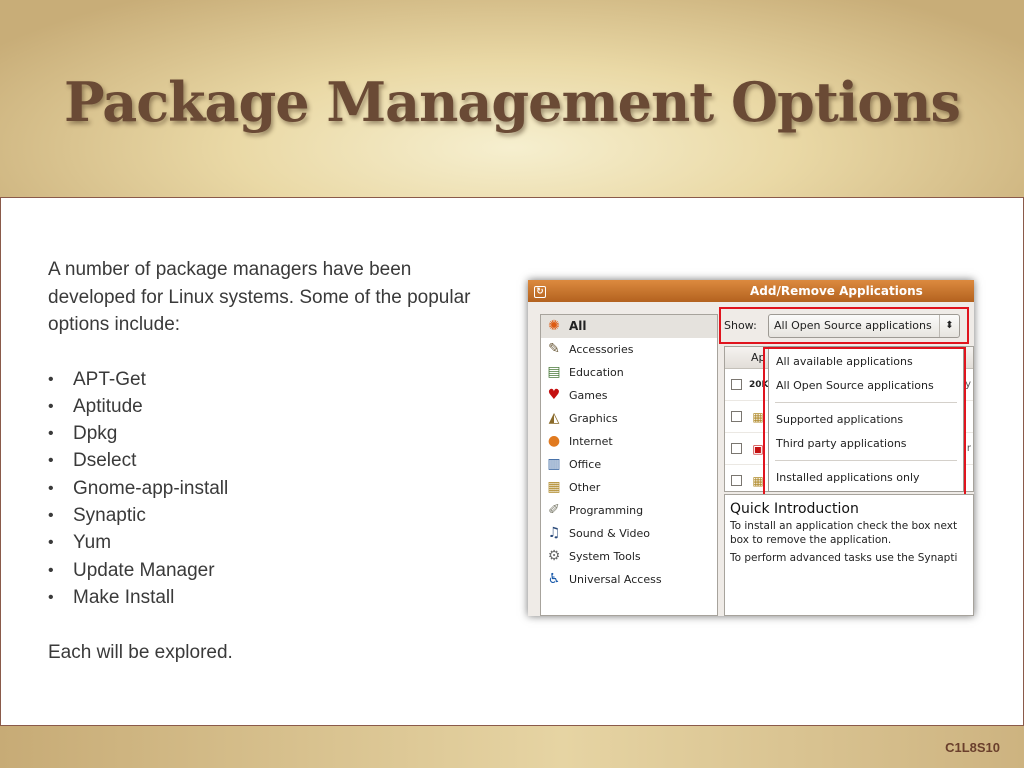 Image resolution: width=1024 pixels, height=768 pixels. I want to click on category-item-system-tools: ⚙ System Tools, so click(629, 556).